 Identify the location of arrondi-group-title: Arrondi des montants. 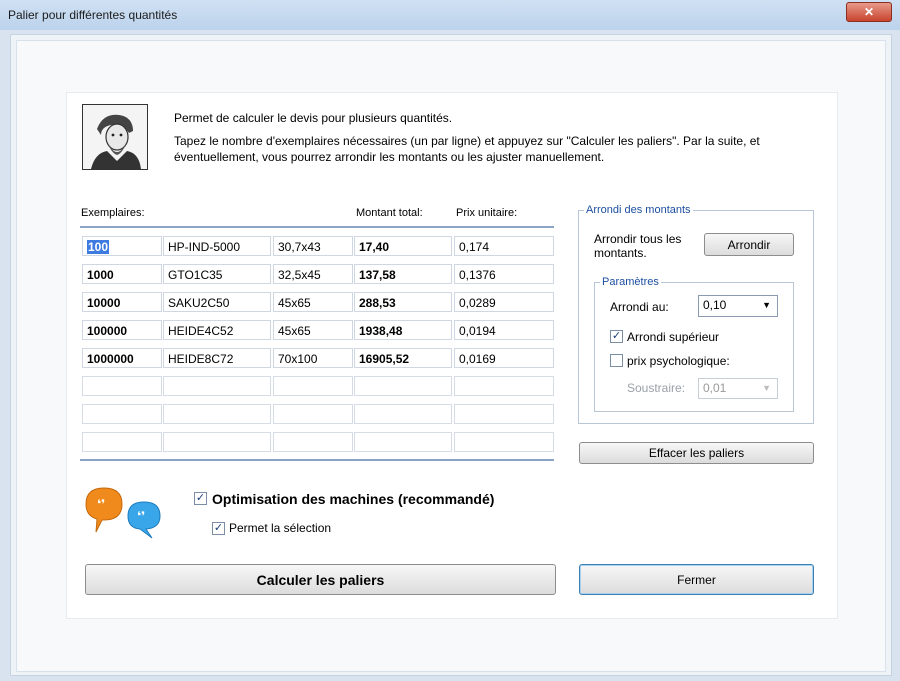
(638, 210).